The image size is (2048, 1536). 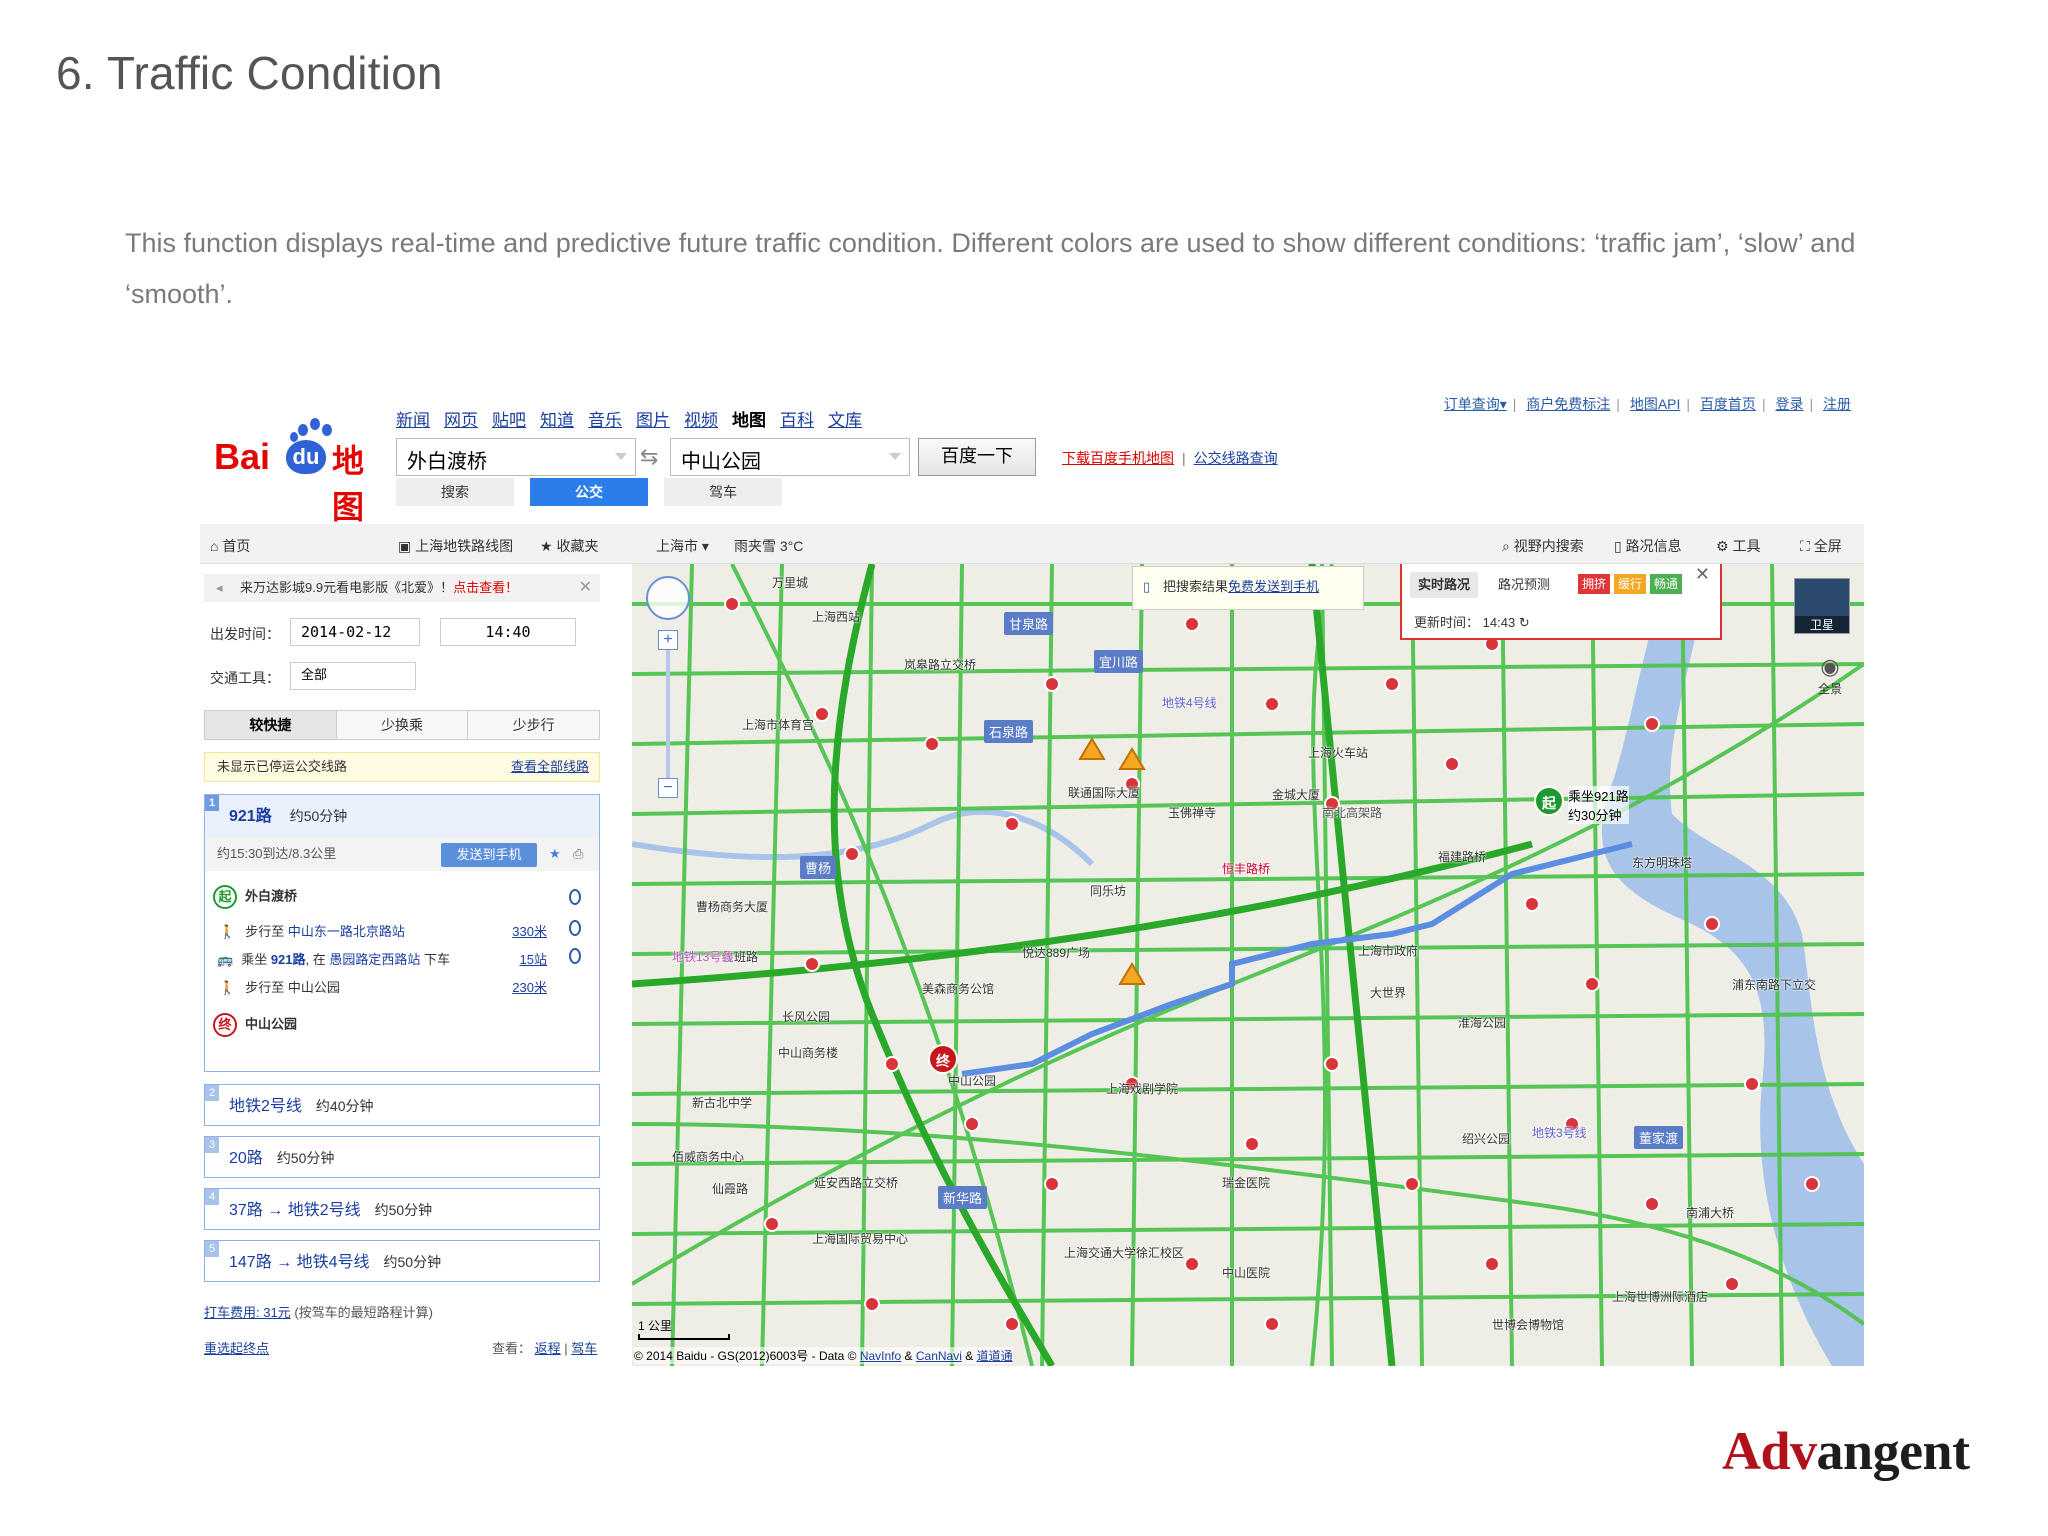 I want to click on sort-less-walking: 少步行, so click(x=534, y=725).